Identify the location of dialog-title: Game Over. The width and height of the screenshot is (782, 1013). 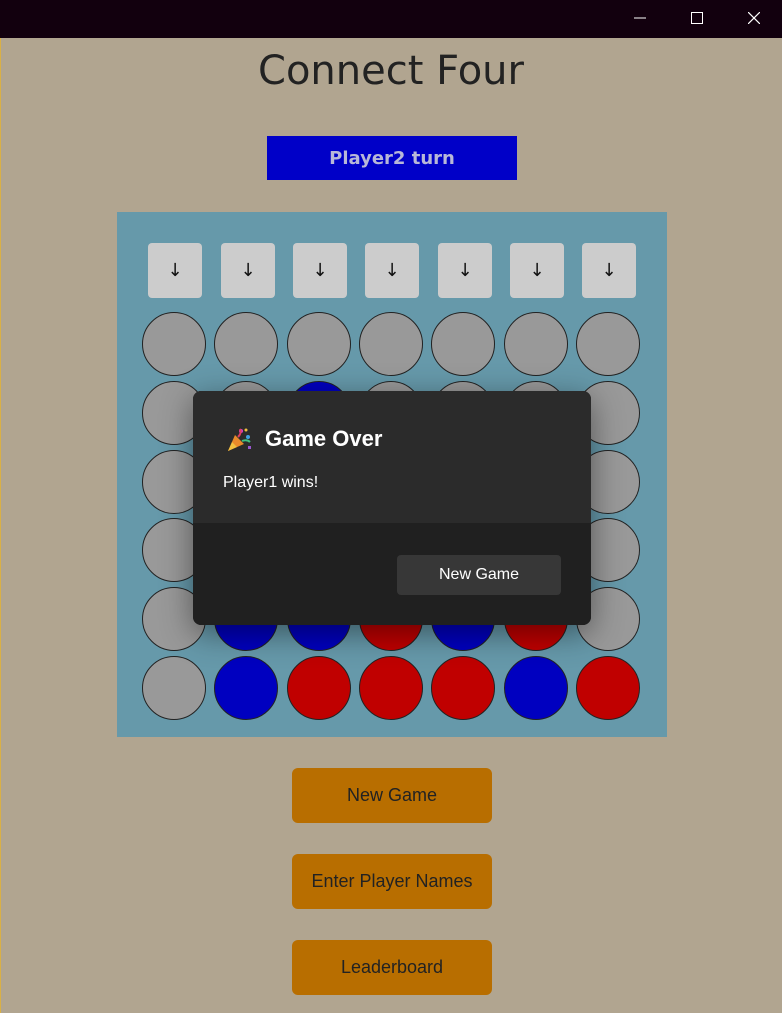
(324, 438).